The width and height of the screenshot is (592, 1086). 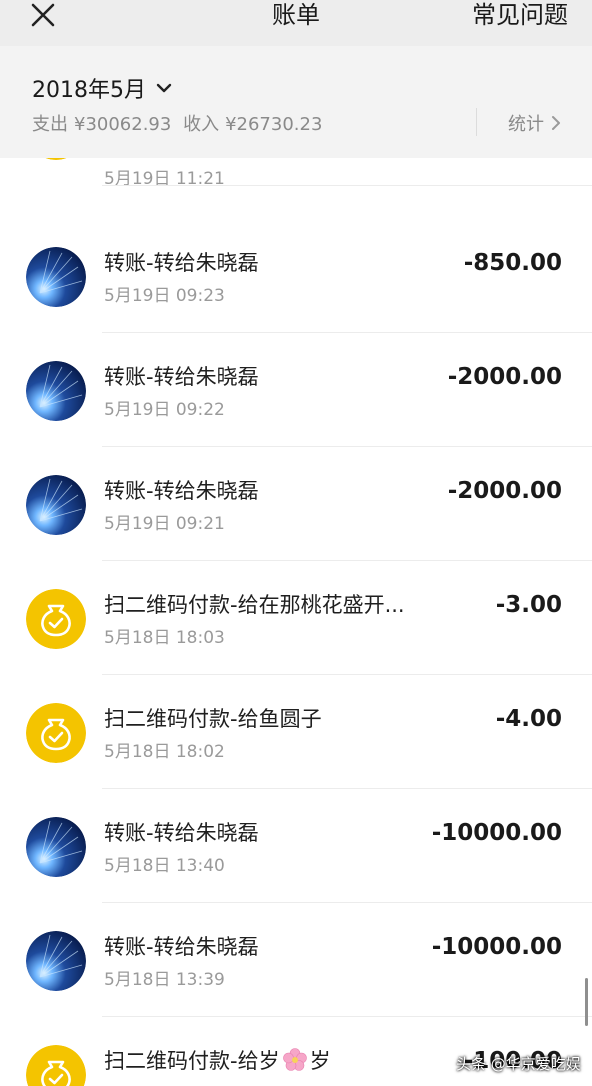 I want to click on transaction-time: 5月19日 11:21, so click(x=164, y=179).